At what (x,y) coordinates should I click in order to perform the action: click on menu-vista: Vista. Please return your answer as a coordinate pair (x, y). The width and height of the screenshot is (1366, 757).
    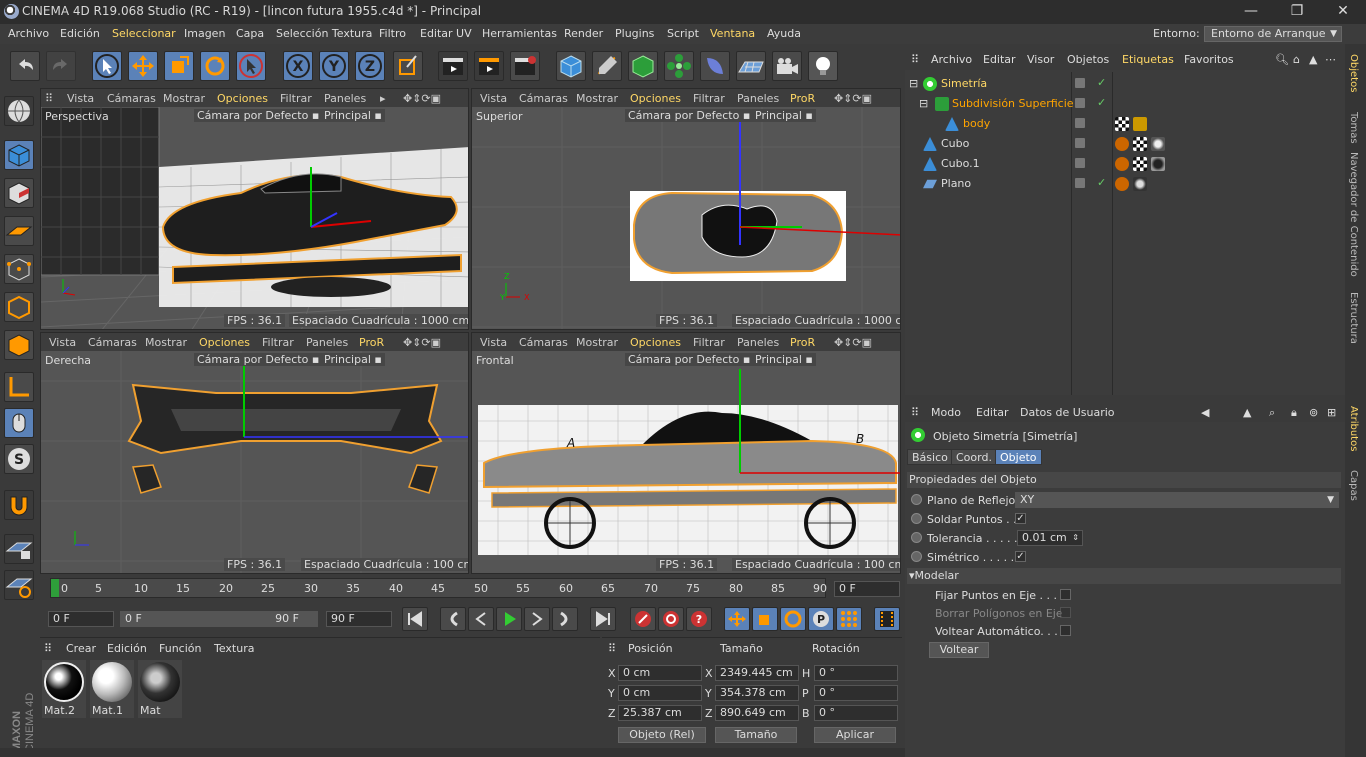
    Looking at the image, I should click on (80, 98).